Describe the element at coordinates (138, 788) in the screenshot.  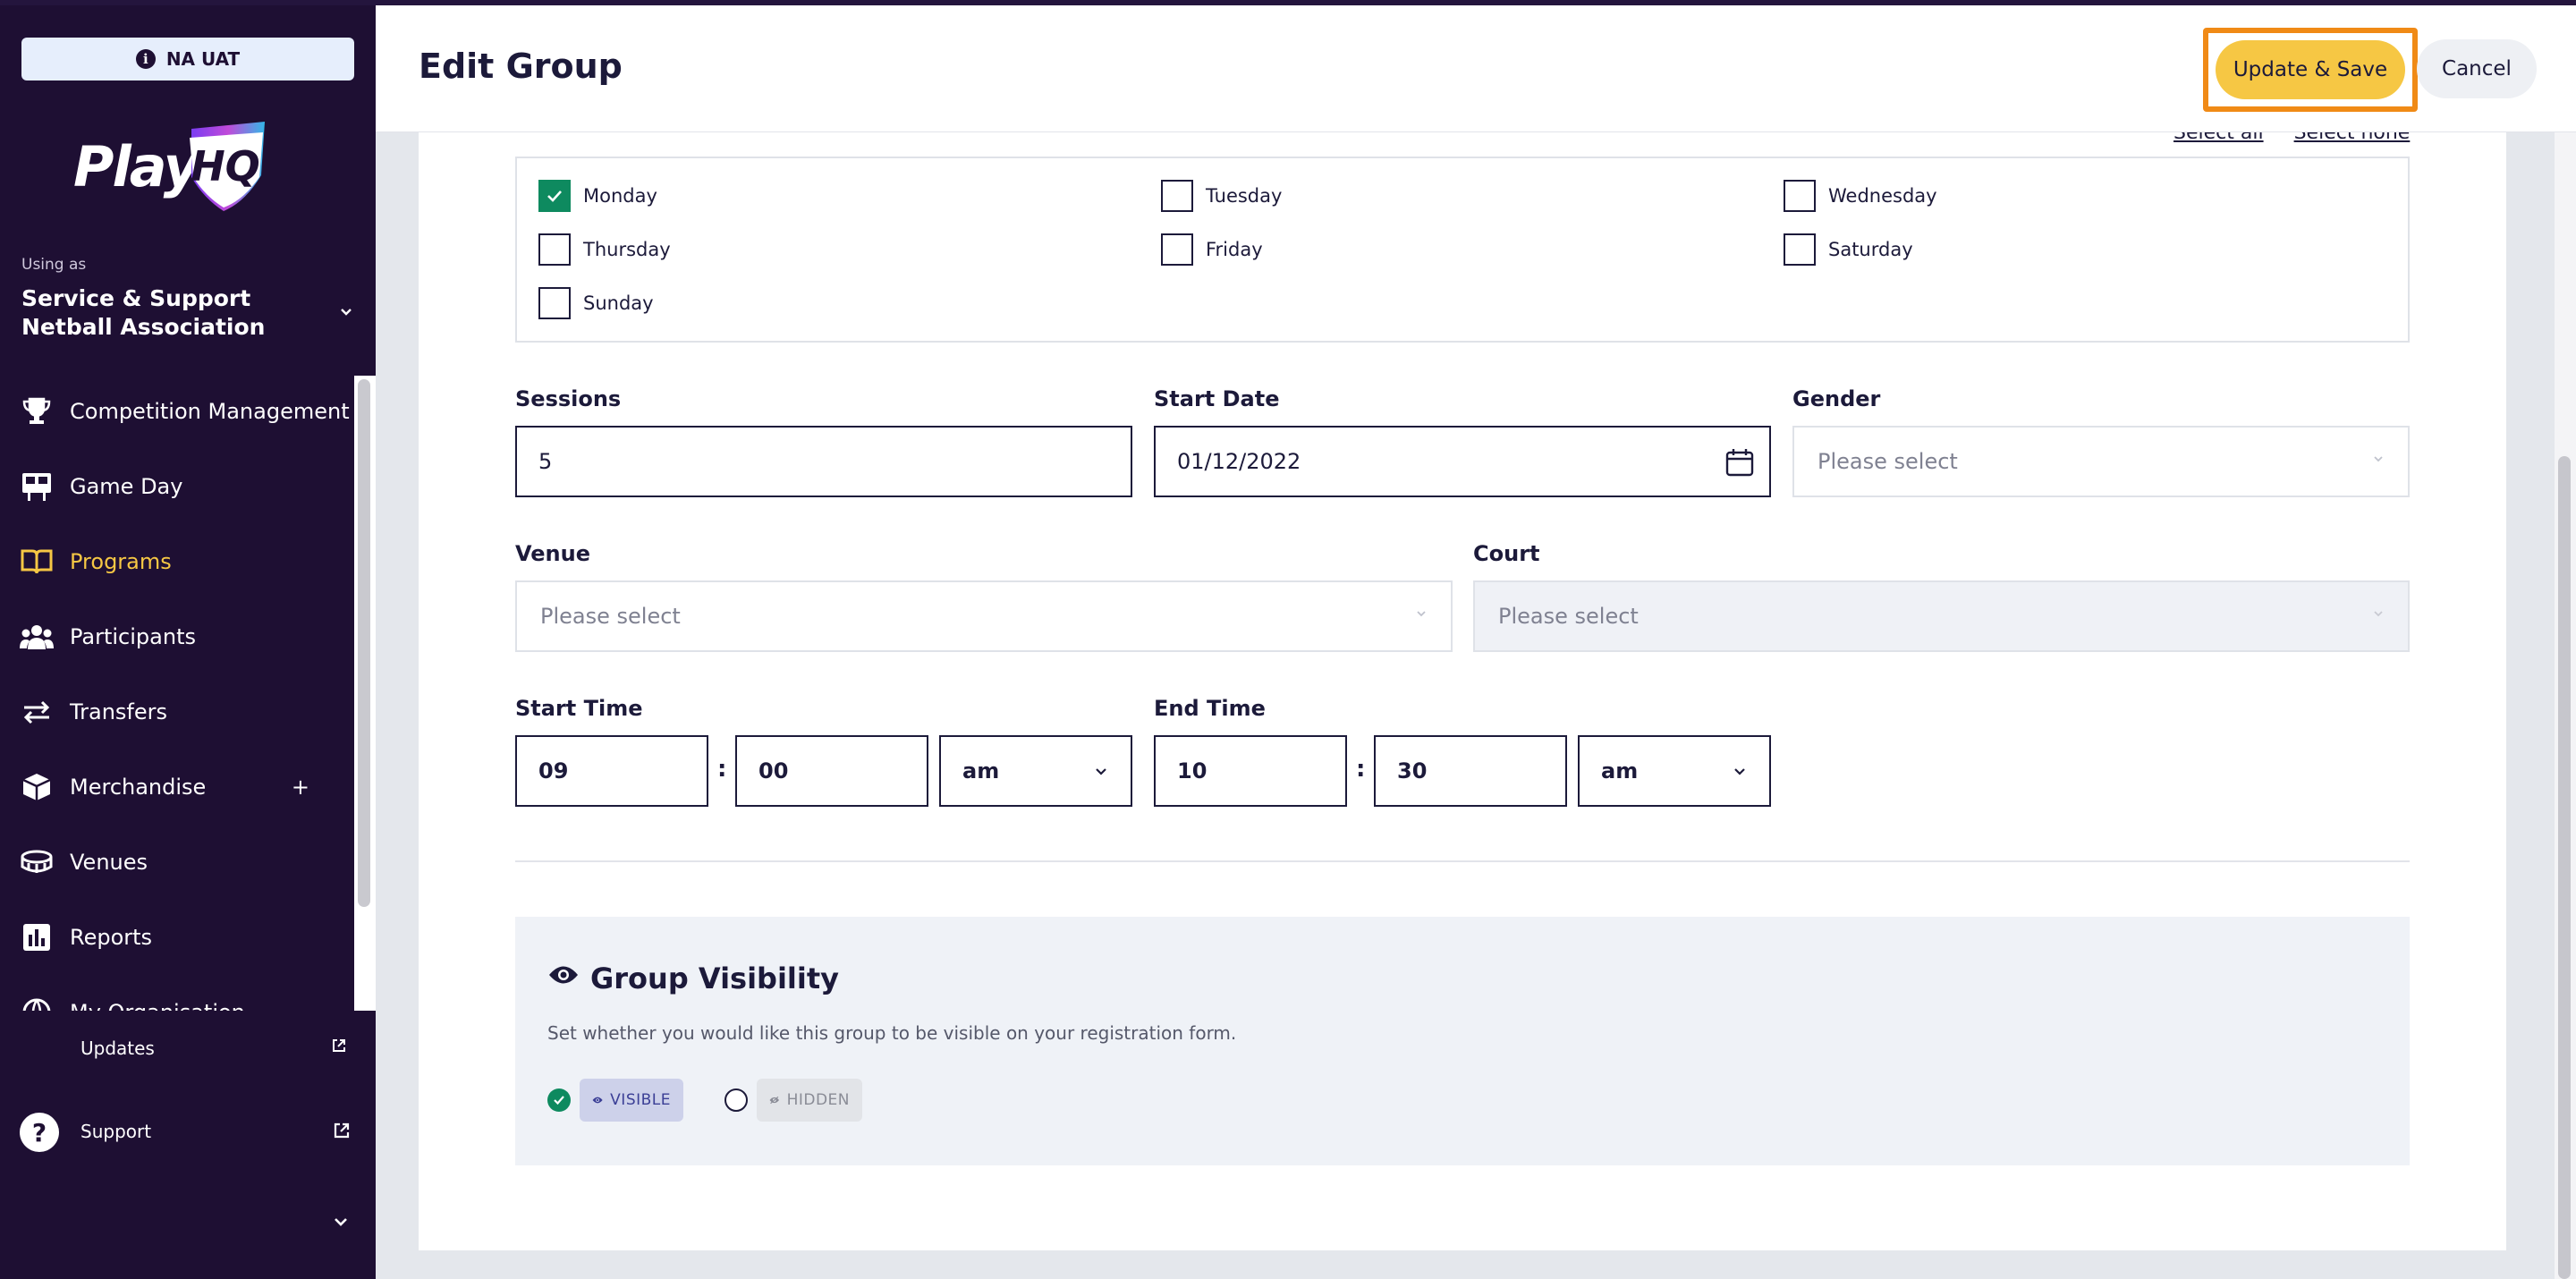
I see `nav-label: Merchandise` at that location.